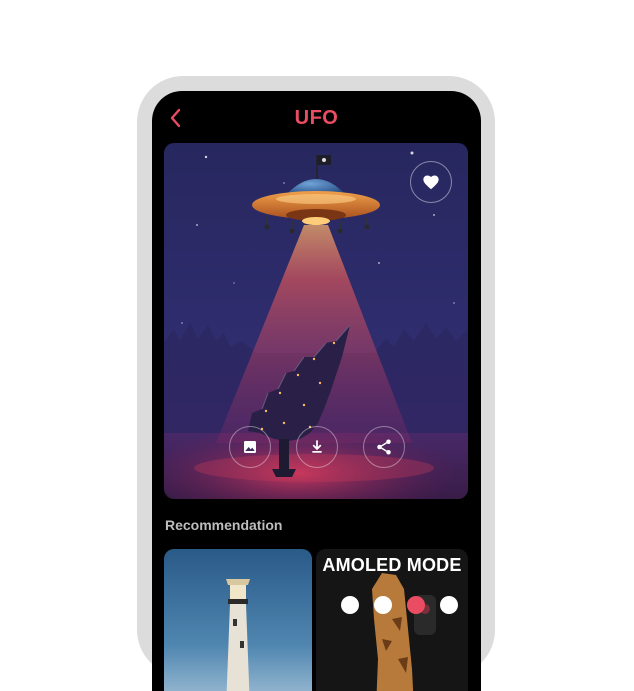 This screenshot has width=634, height=691. Describe the element at coordinates (416, 605) in the screenshot. I see `color-option-pink` at that location.